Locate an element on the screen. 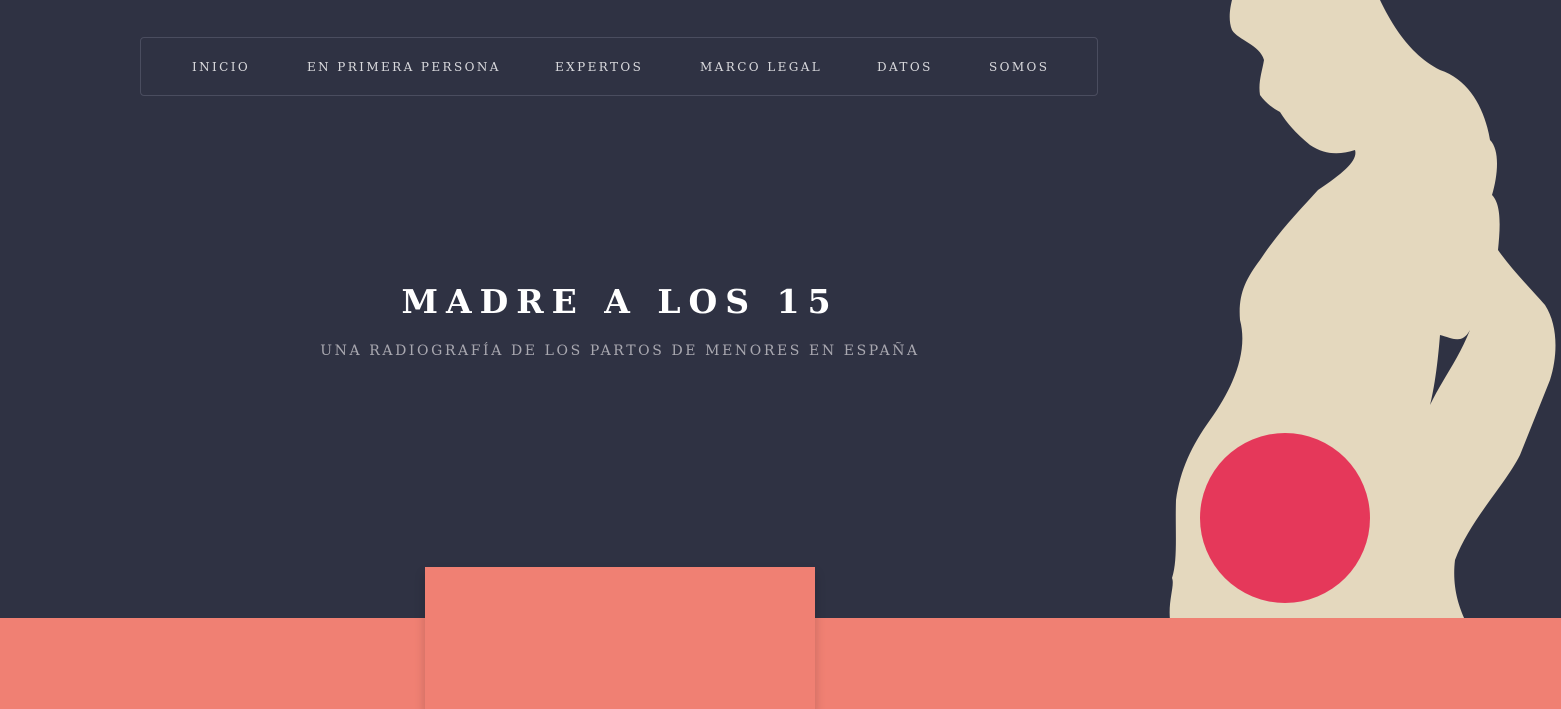 The image size is (1561, 709). nav-item-somos: SOMOS is located at coordinates (1019, 67).